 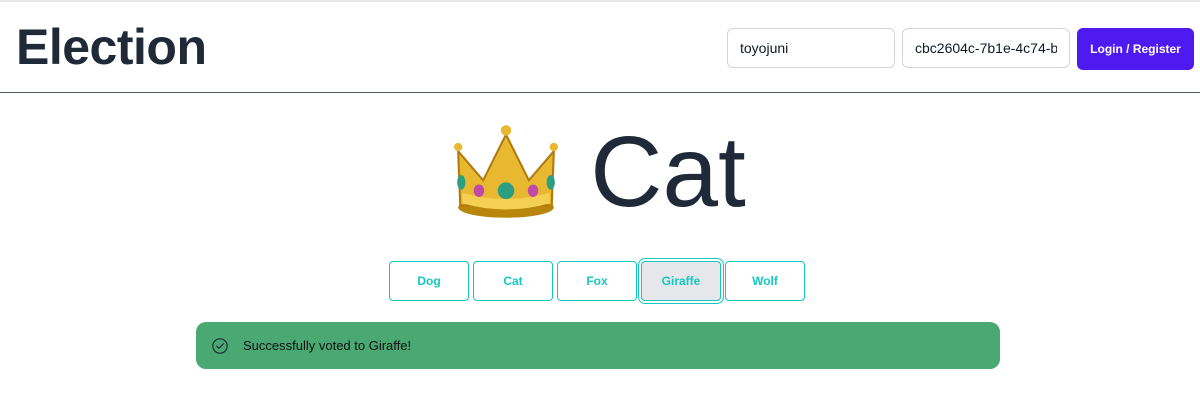 What do you see at coordinates (681, 281) in the screenshot?
I see `vote-option-giraffe: Giraffe` at bounding box center [681, 281].